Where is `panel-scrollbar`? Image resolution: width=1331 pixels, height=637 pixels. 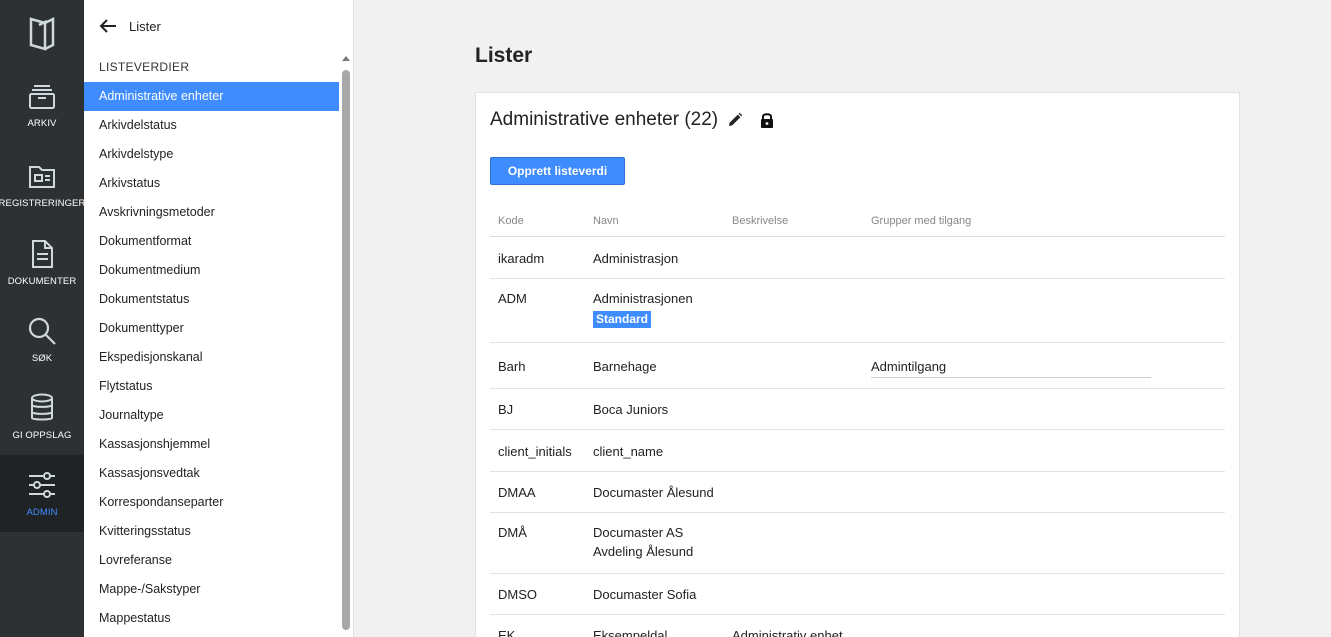 panel-scrollbar is located at coordinates (346, 346).